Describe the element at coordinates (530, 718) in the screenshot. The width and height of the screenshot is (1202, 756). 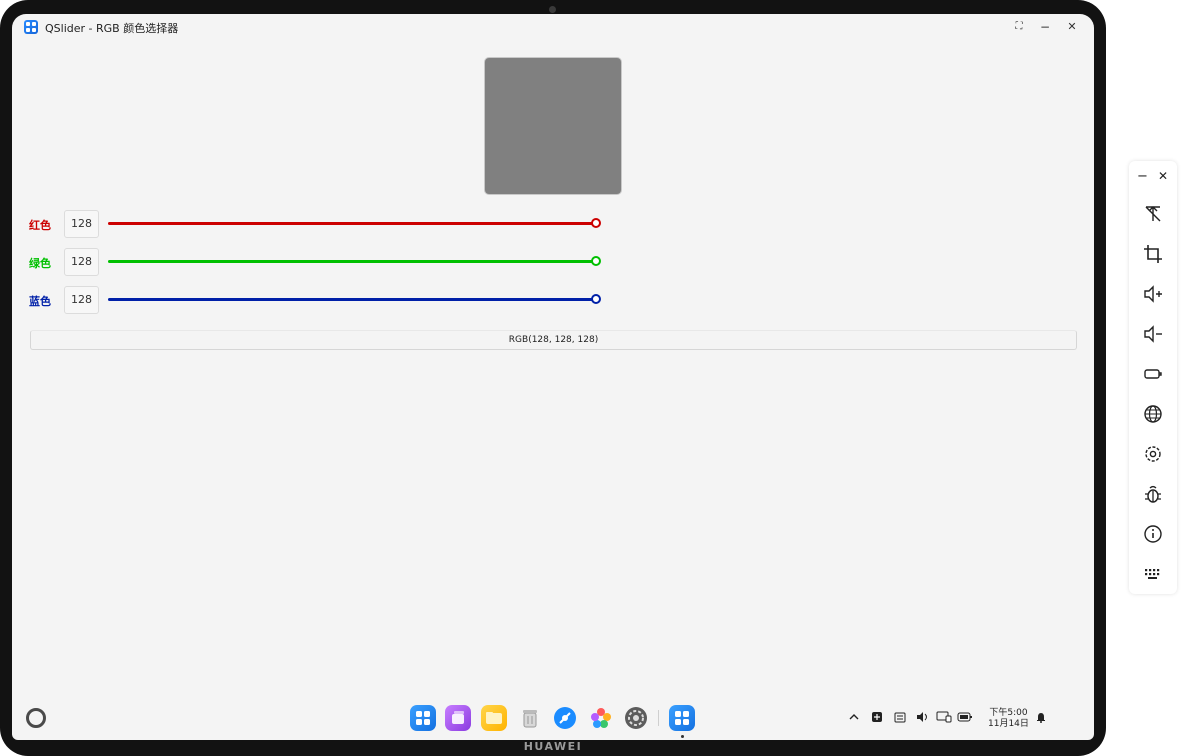
I see `trash-icon` at that location.